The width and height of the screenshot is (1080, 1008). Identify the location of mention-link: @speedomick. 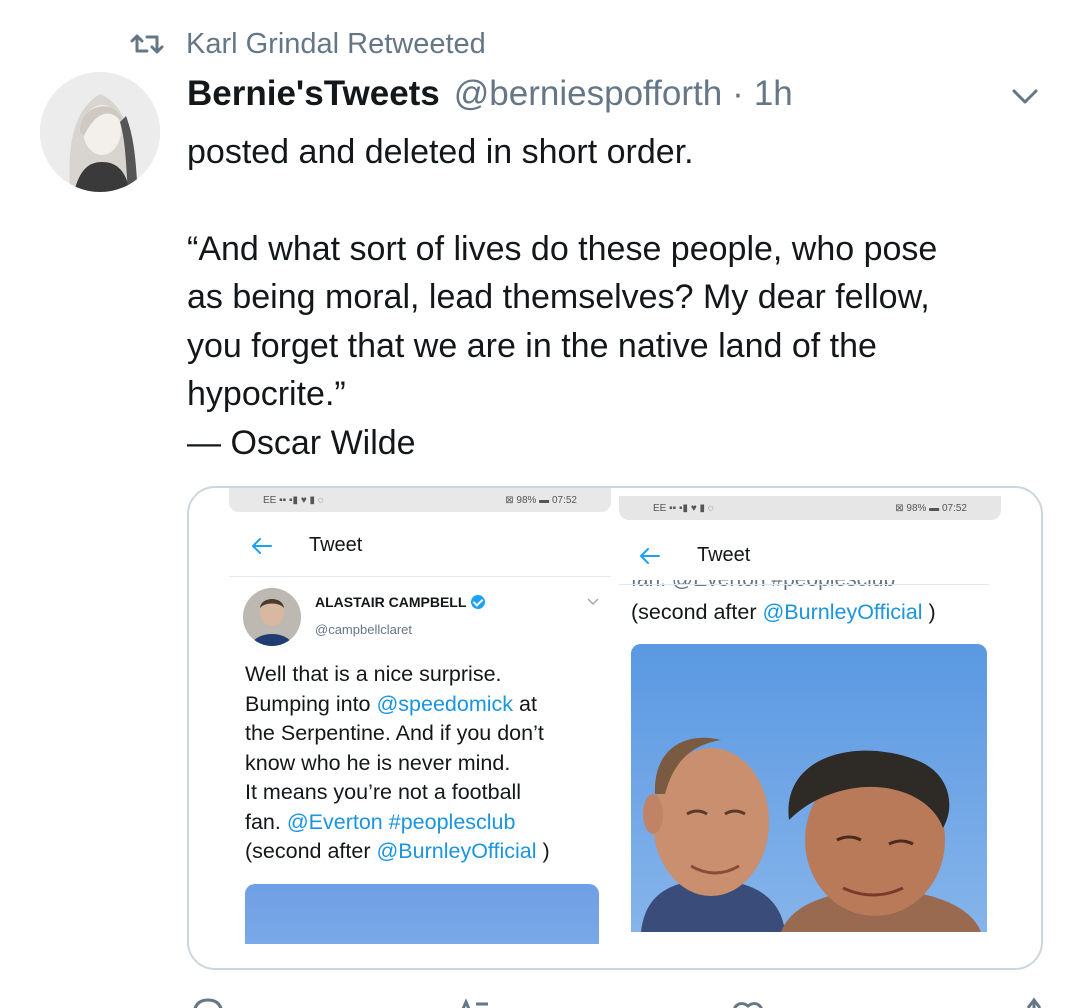
(445, 703).